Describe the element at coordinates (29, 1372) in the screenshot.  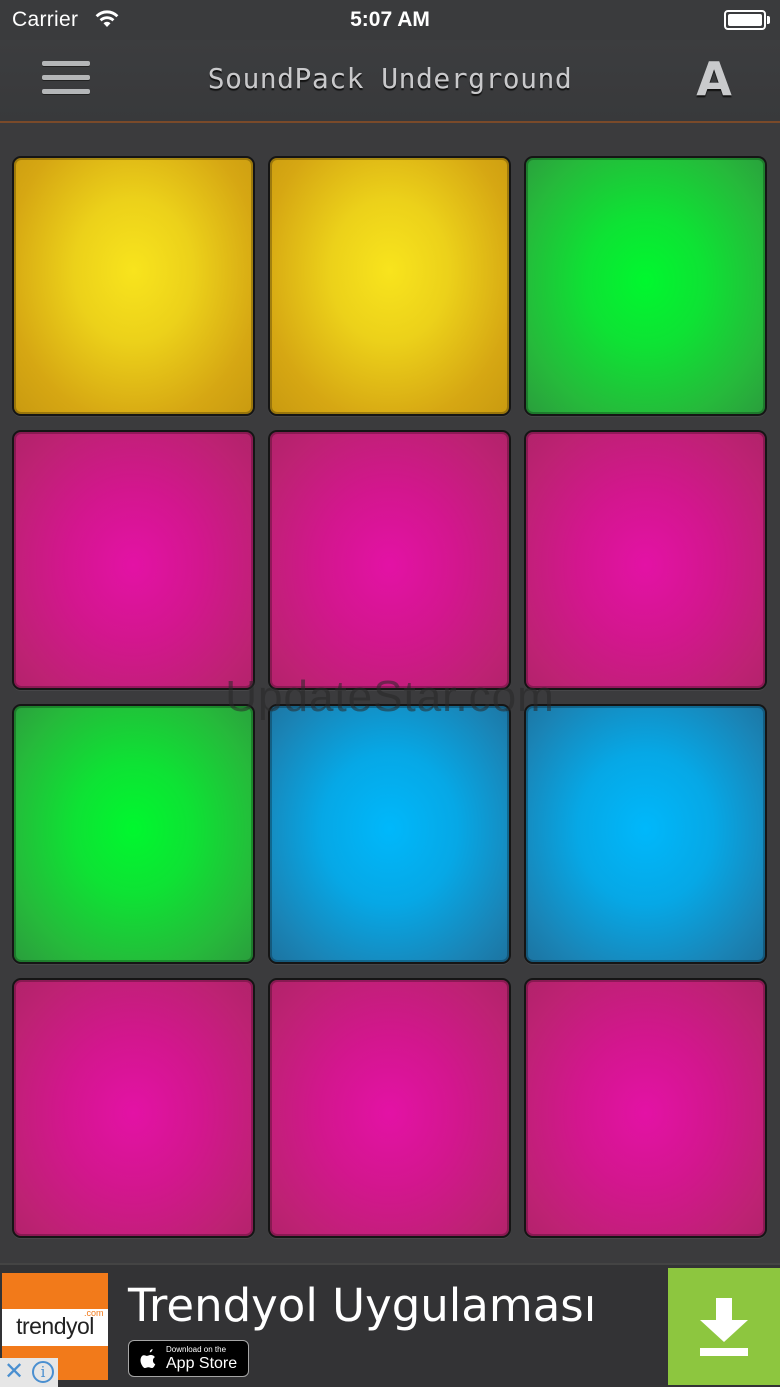
I see `ad-choices: ✕ i` at that location.